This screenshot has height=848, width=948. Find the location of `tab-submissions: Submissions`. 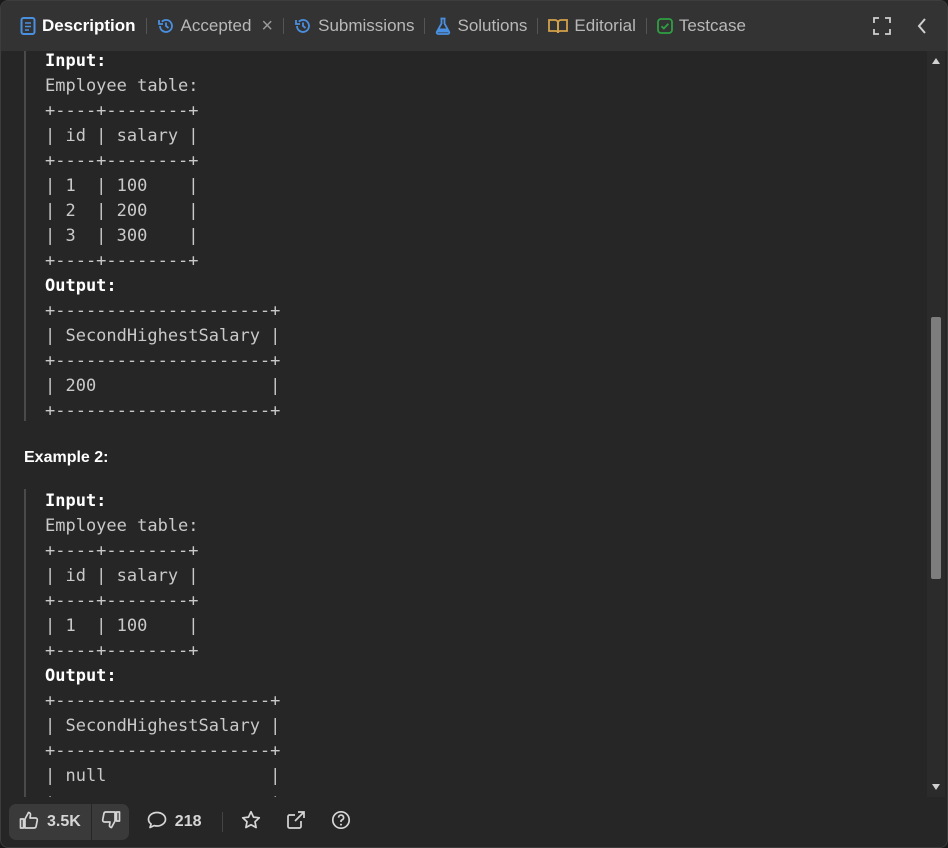

tab-submissions: Submissions is located at coordinates (354, 26).